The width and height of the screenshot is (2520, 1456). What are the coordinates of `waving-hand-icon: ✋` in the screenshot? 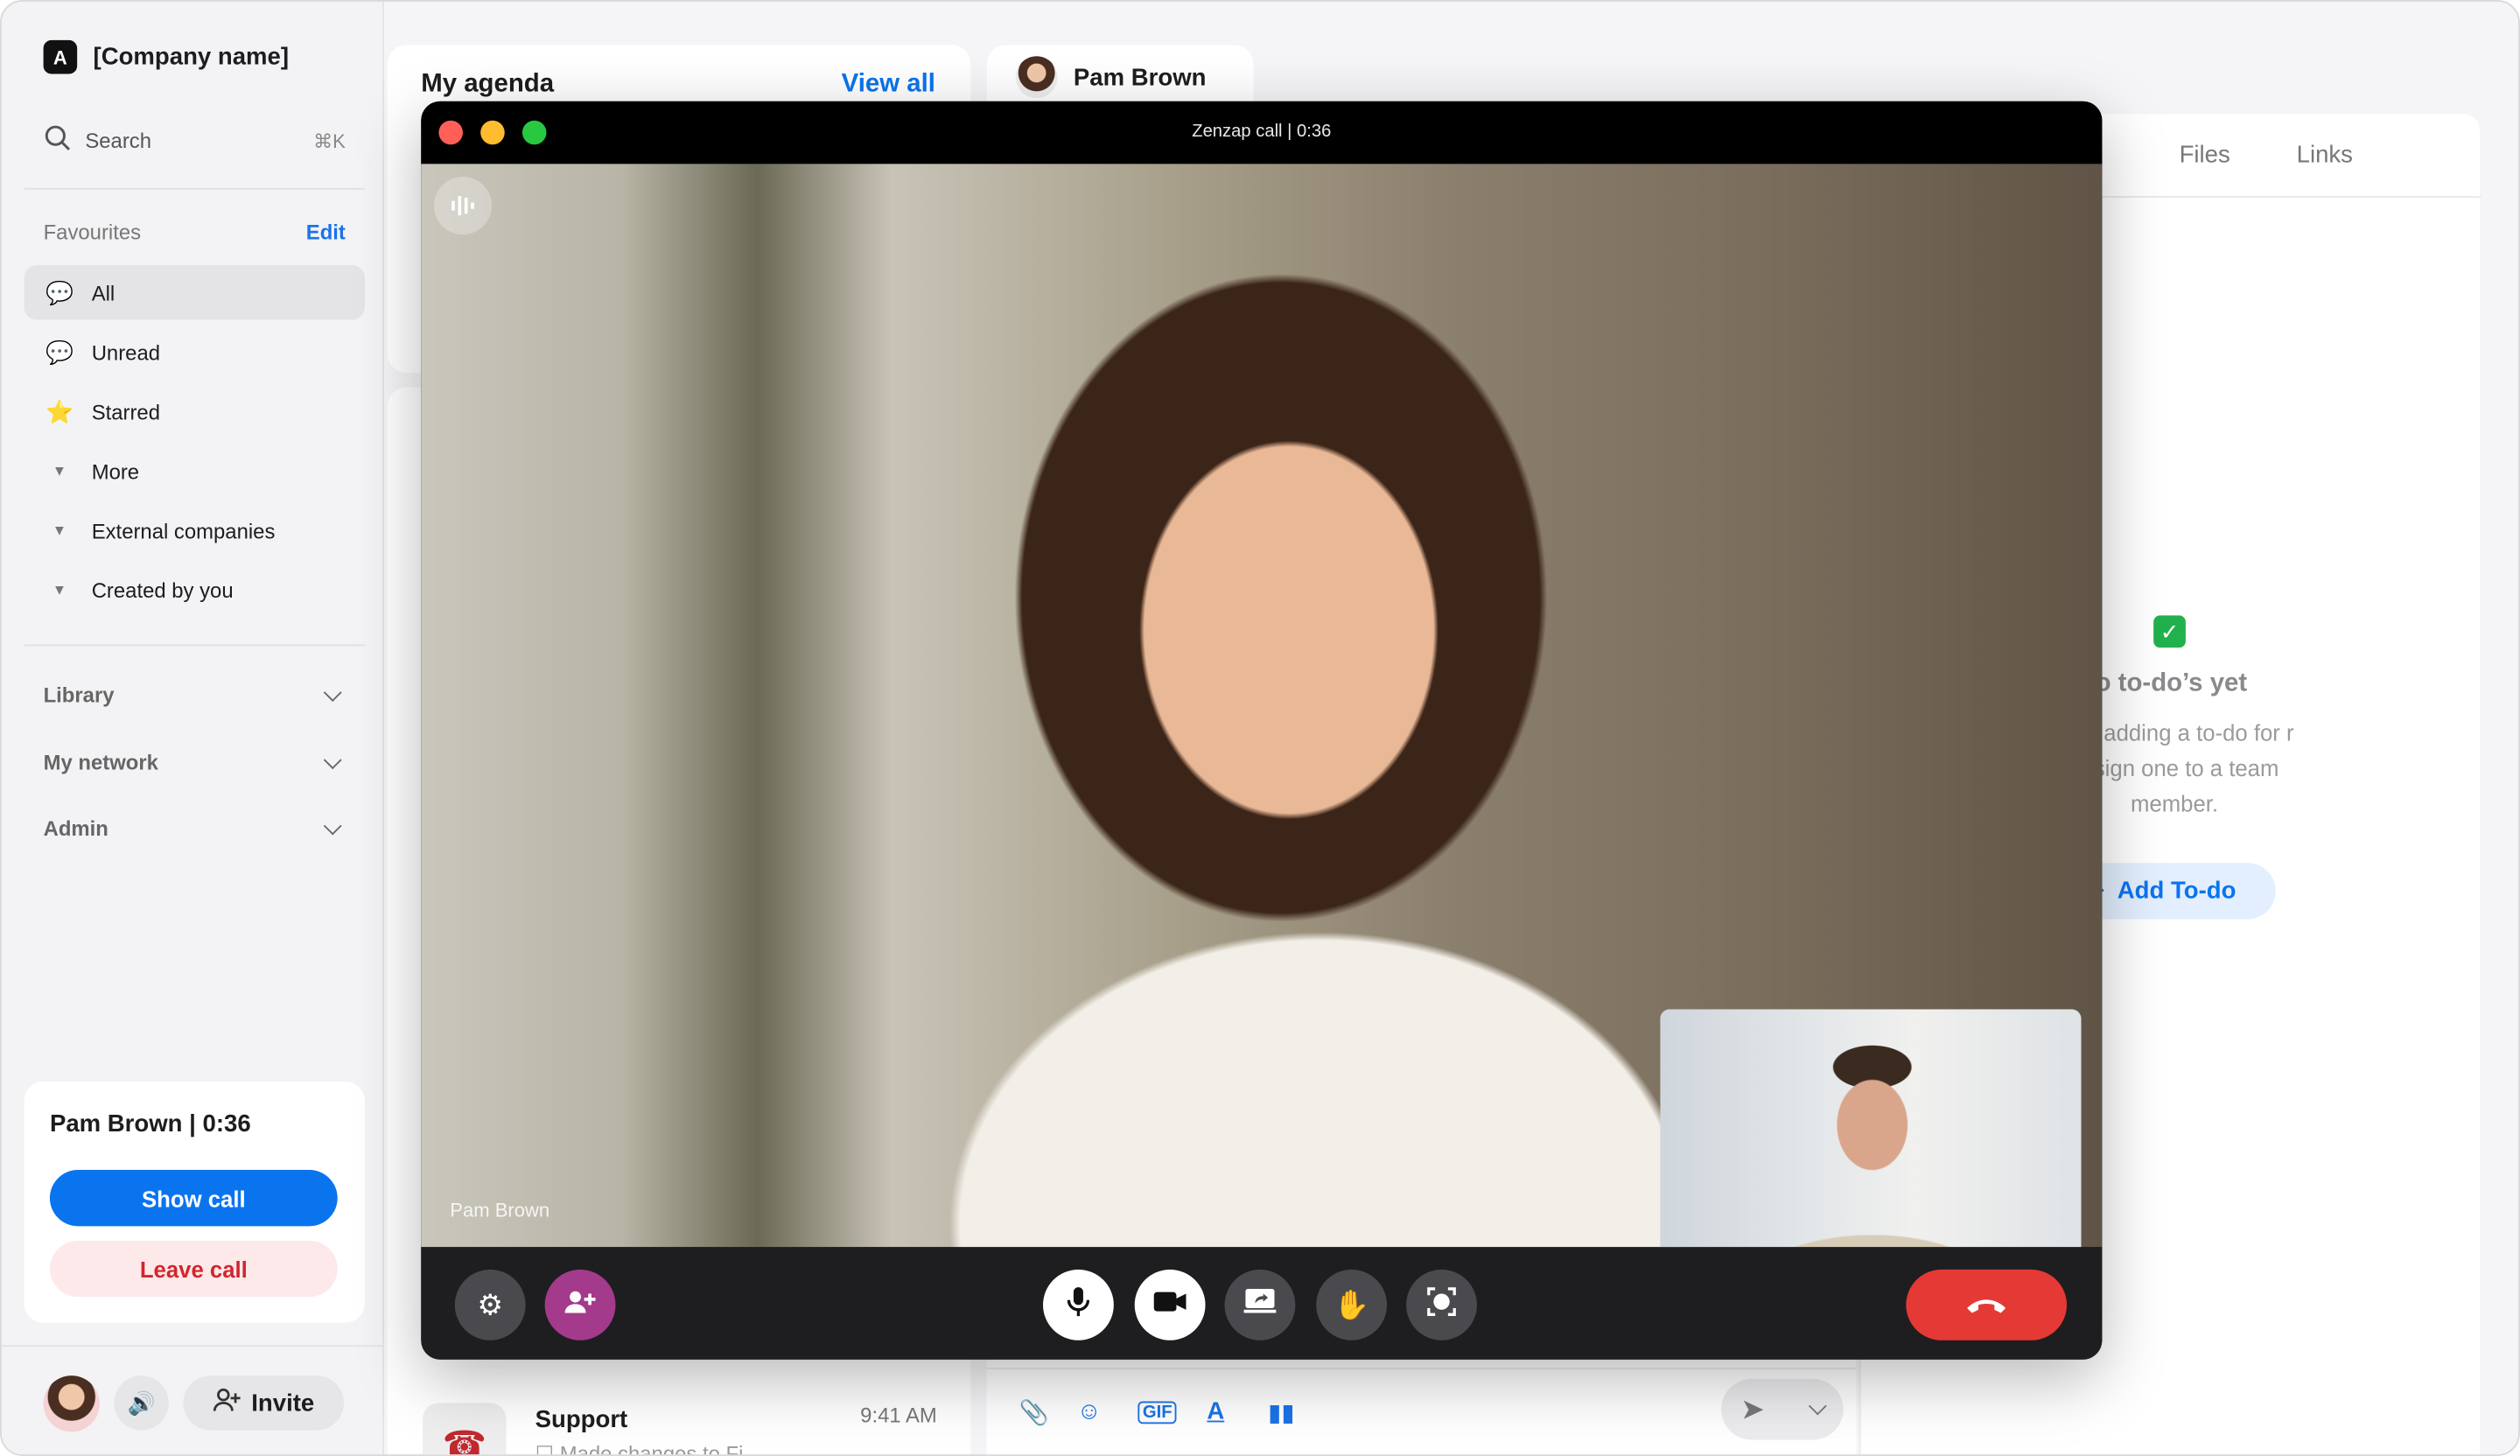 It's located at (1352, 1304).